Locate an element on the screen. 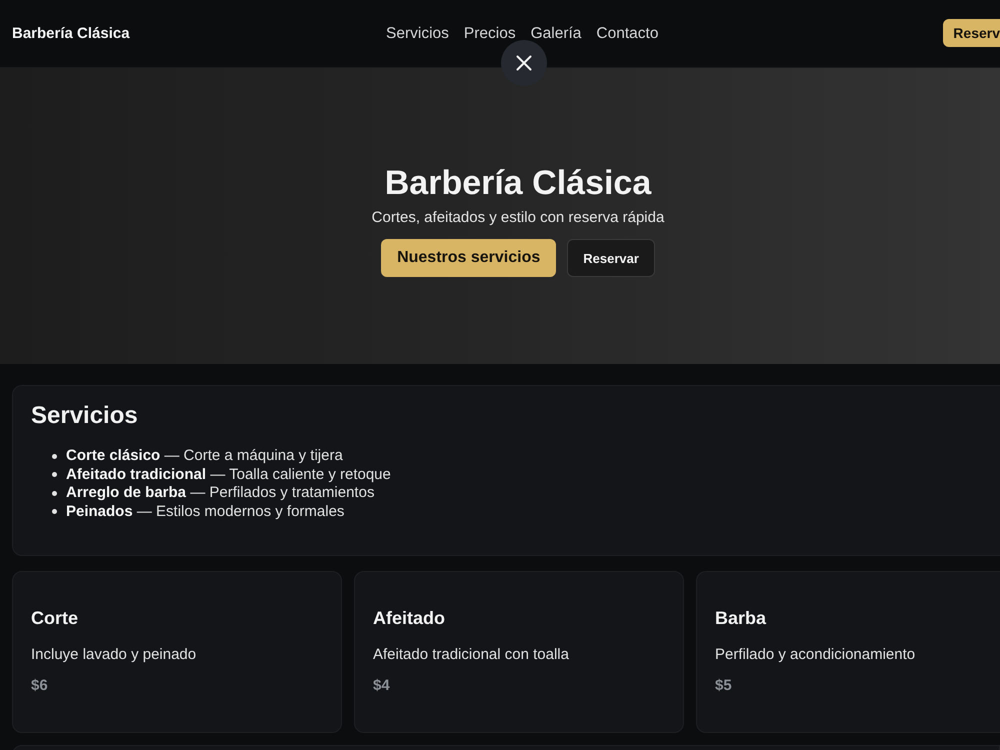  card-description: Perfilado y acondicionamiento is located at coordinates (815, 654).